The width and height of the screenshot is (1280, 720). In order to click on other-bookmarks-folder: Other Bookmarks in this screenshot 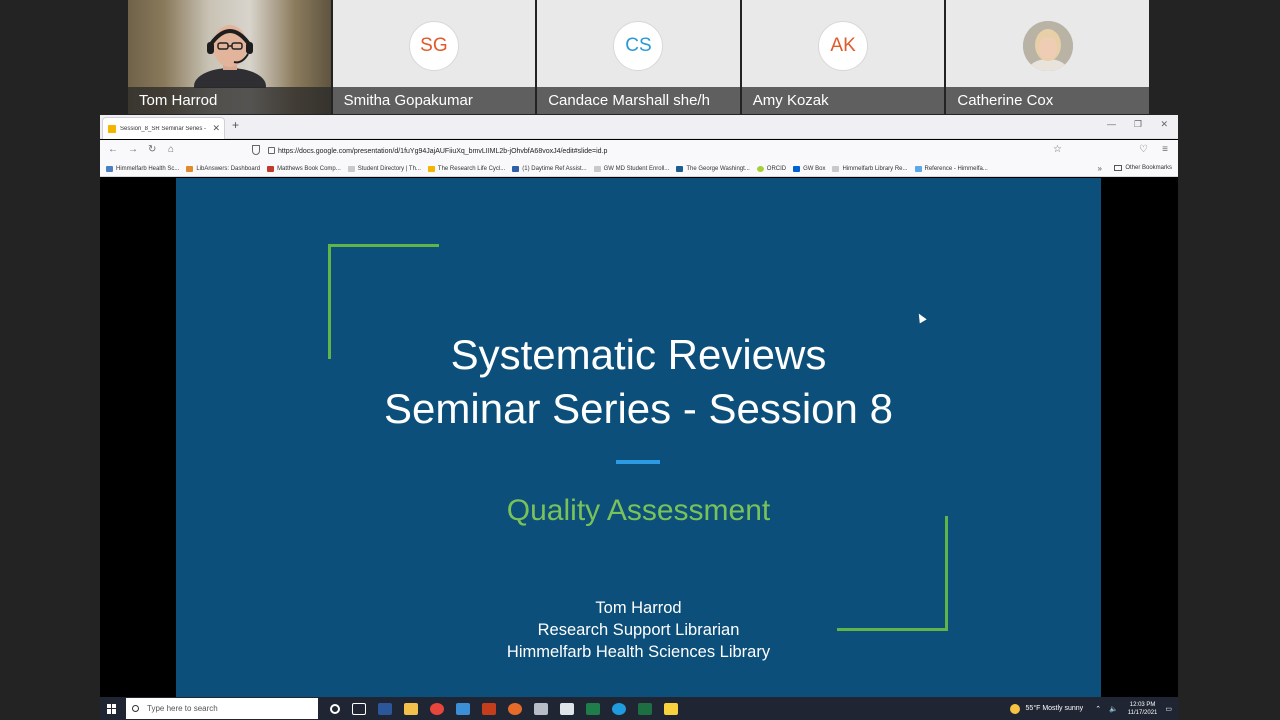, I will do `click(1143, 168)`.